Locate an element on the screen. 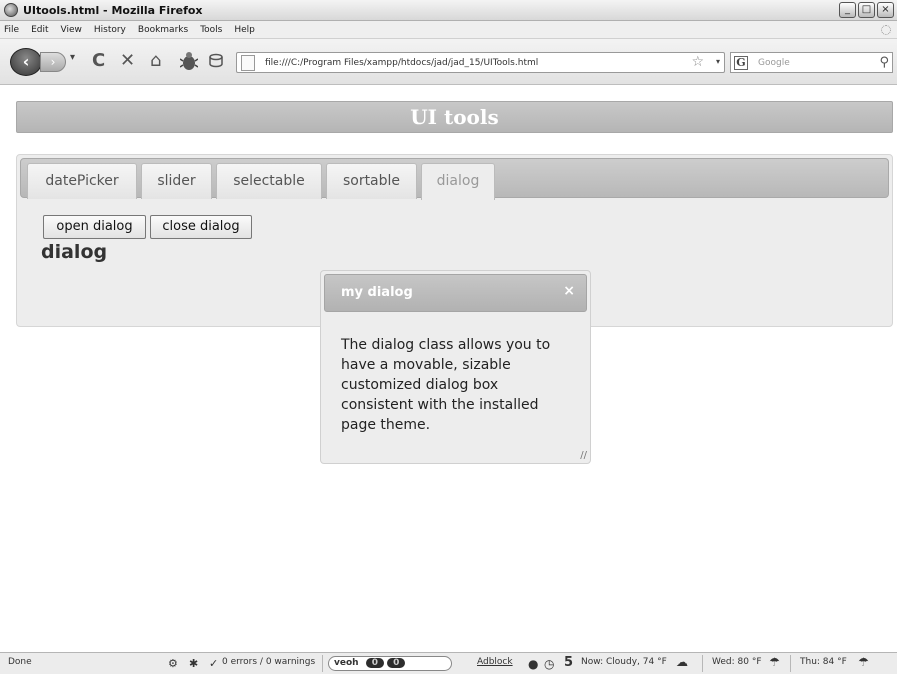 The height and width of the screenshot is (674, 897). veoh-label: veoh is located at coordinates (346, 663).